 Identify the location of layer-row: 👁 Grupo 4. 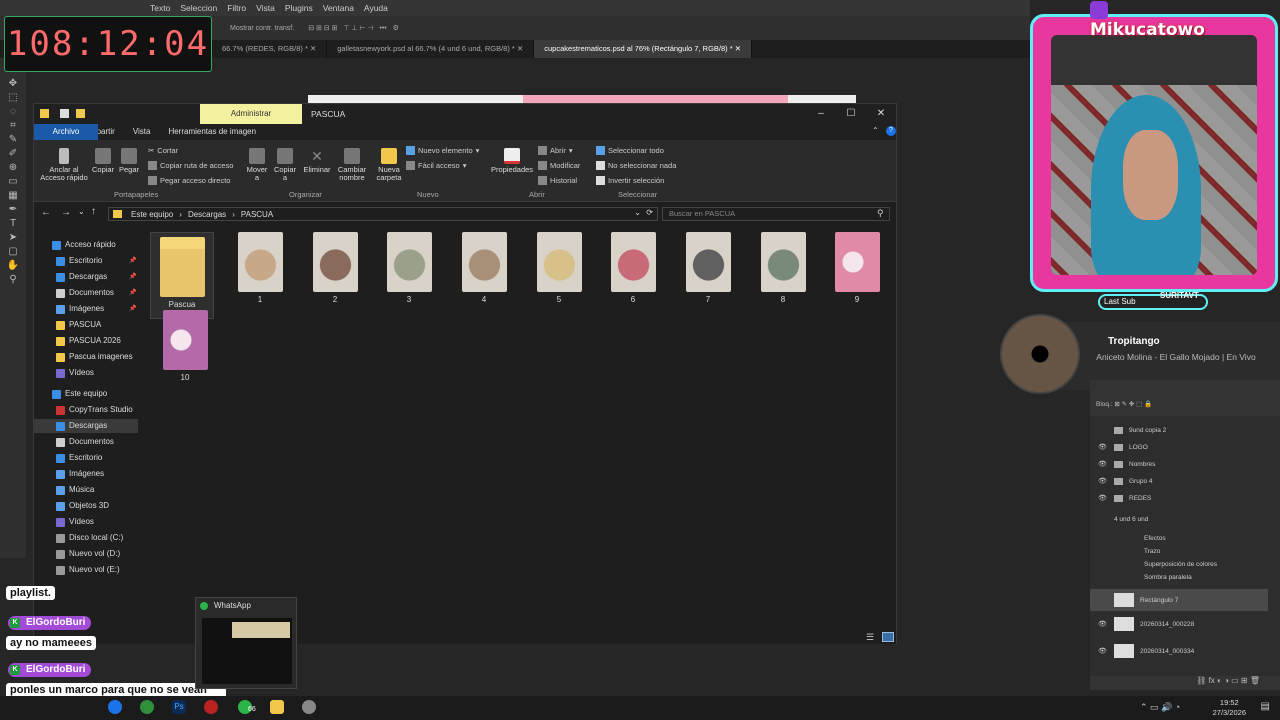
(1180, 481).